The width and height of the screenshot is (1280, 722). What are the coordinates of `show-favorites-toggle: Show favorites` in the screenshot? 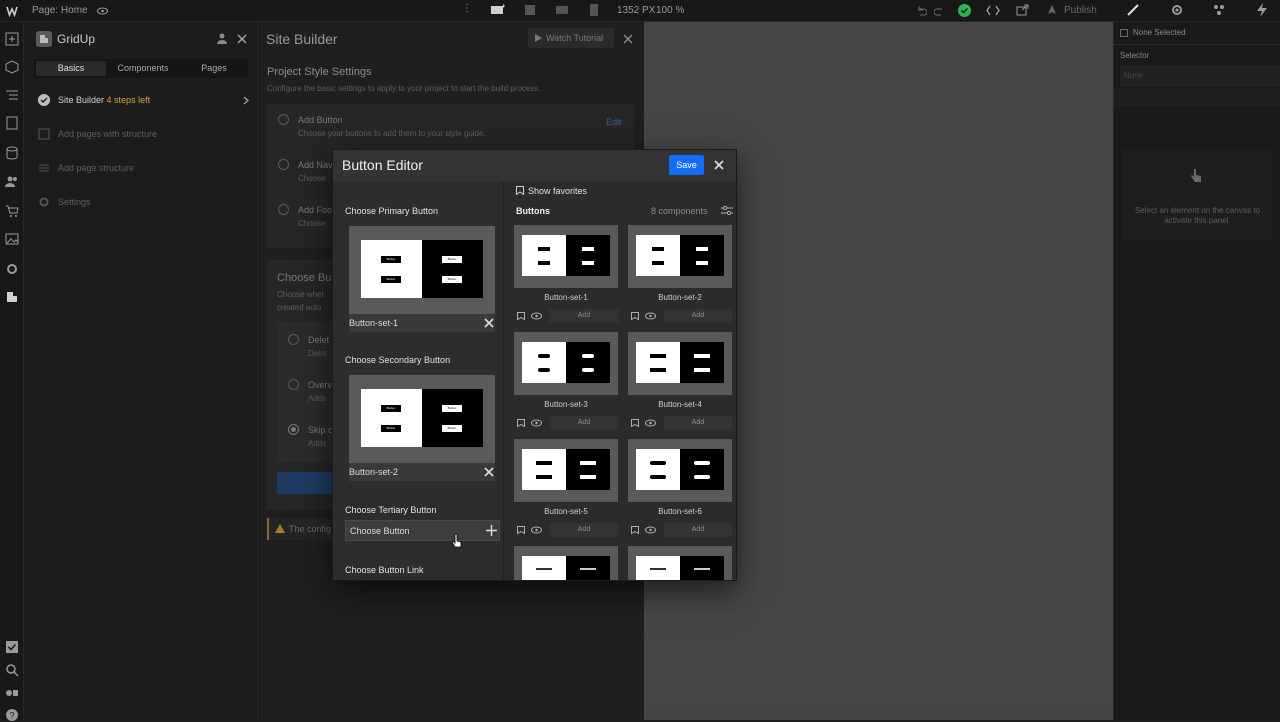 It's located at (557, 191).